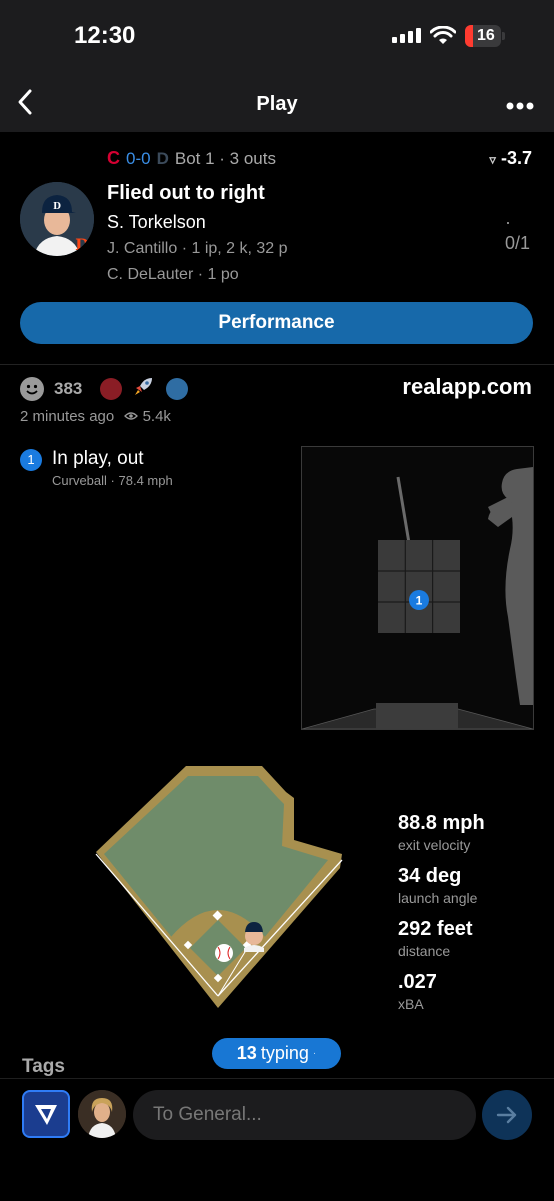 This screenshot has width=554, height=1201. I want to click on battery-icon: 16, so click(483, 36).